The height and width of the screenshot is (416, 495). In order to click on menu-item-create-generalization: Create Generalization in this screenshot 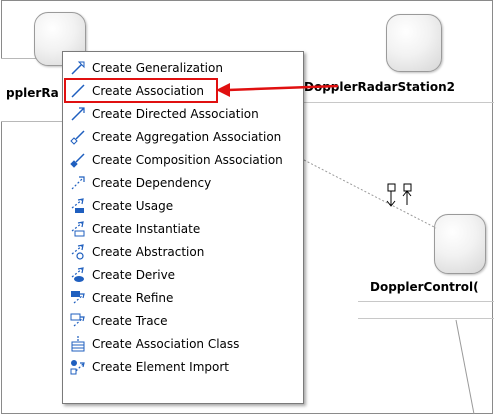, I will do `click(183, 67)`.